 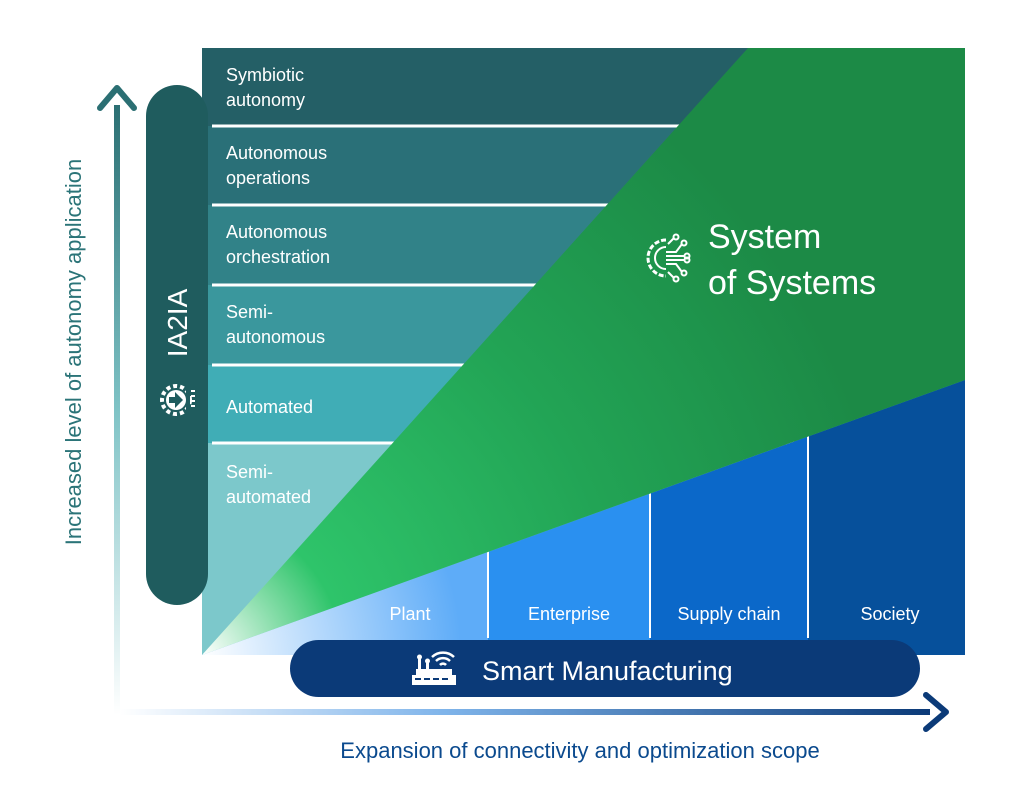 I want to click on sos-line2: of Systems, so click(x=792, y=283).